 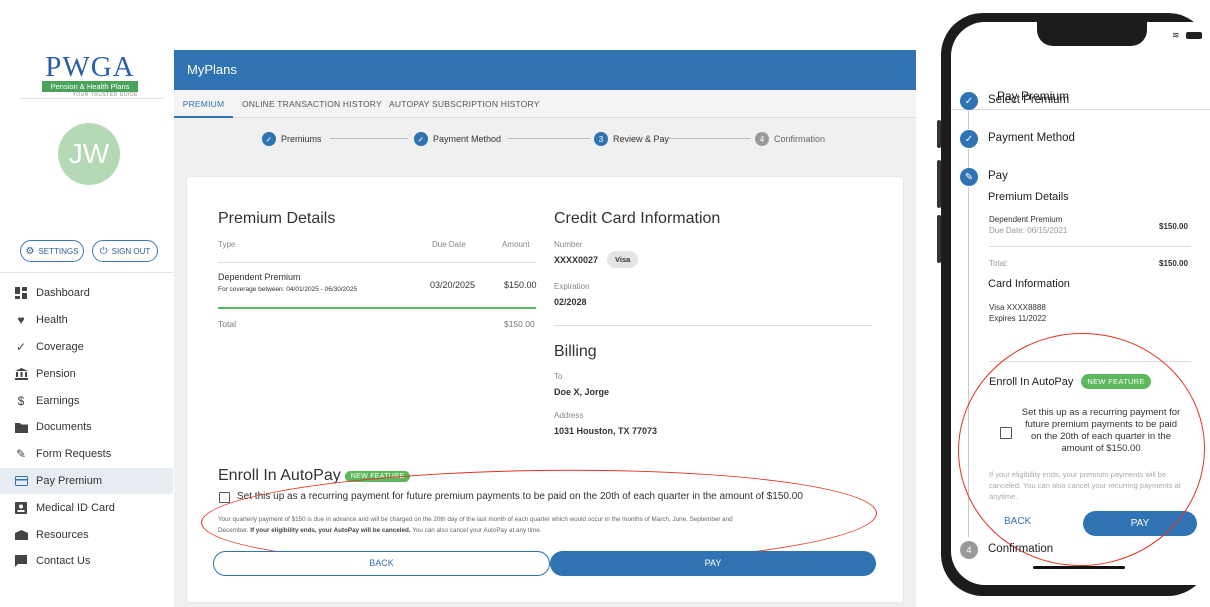 What do you see at coordinates (52, 320) in the screenshot?
I see `sidebar-item-label: Health` at bounding box center [52, 320].